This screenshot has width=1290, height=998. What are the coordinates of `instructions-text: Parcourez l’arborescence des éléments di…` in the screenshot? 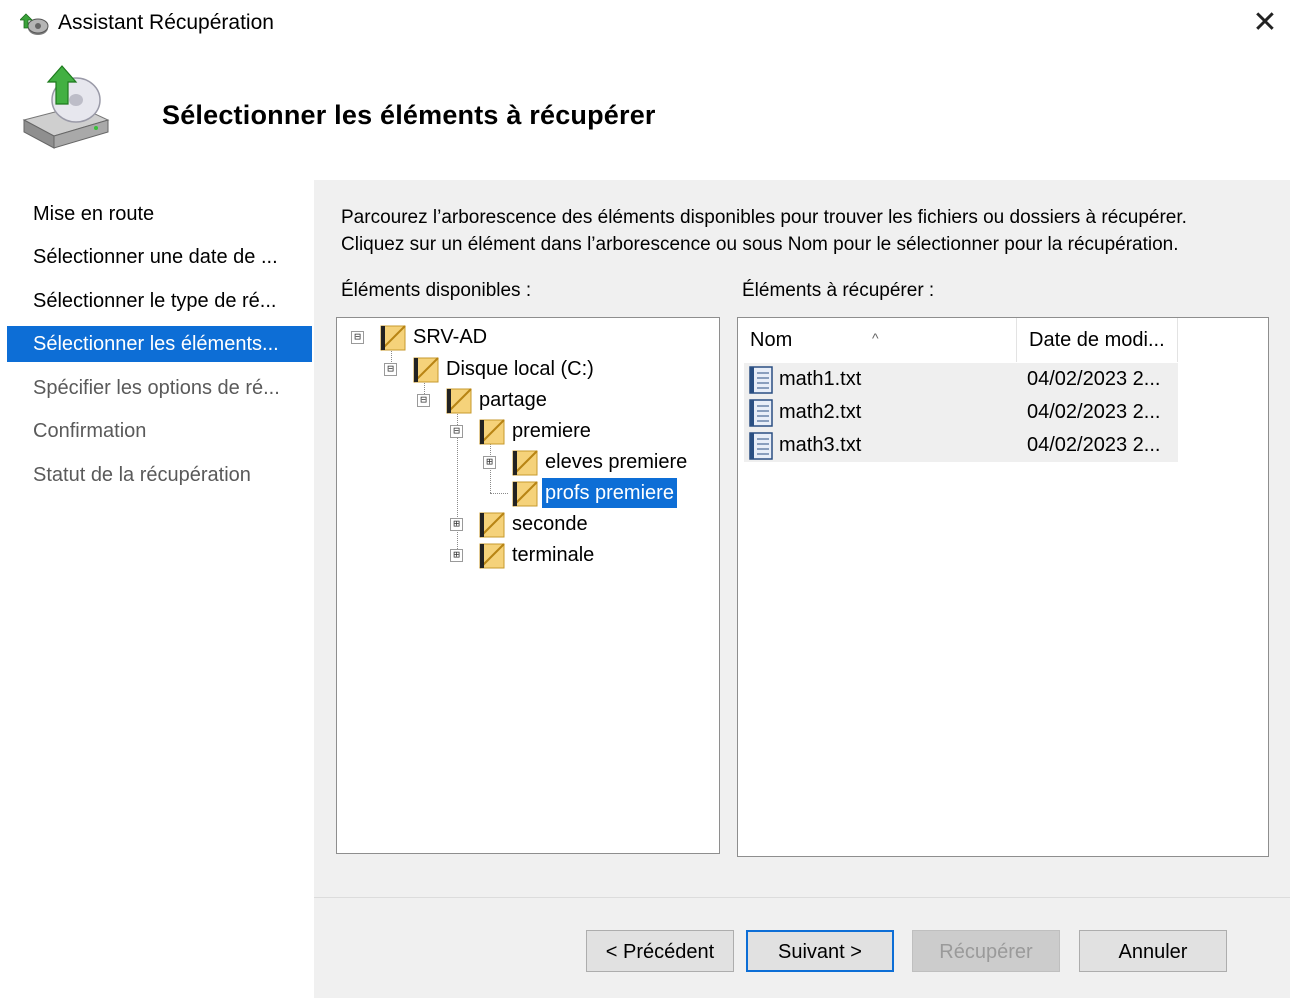 It's located at (806, 231).